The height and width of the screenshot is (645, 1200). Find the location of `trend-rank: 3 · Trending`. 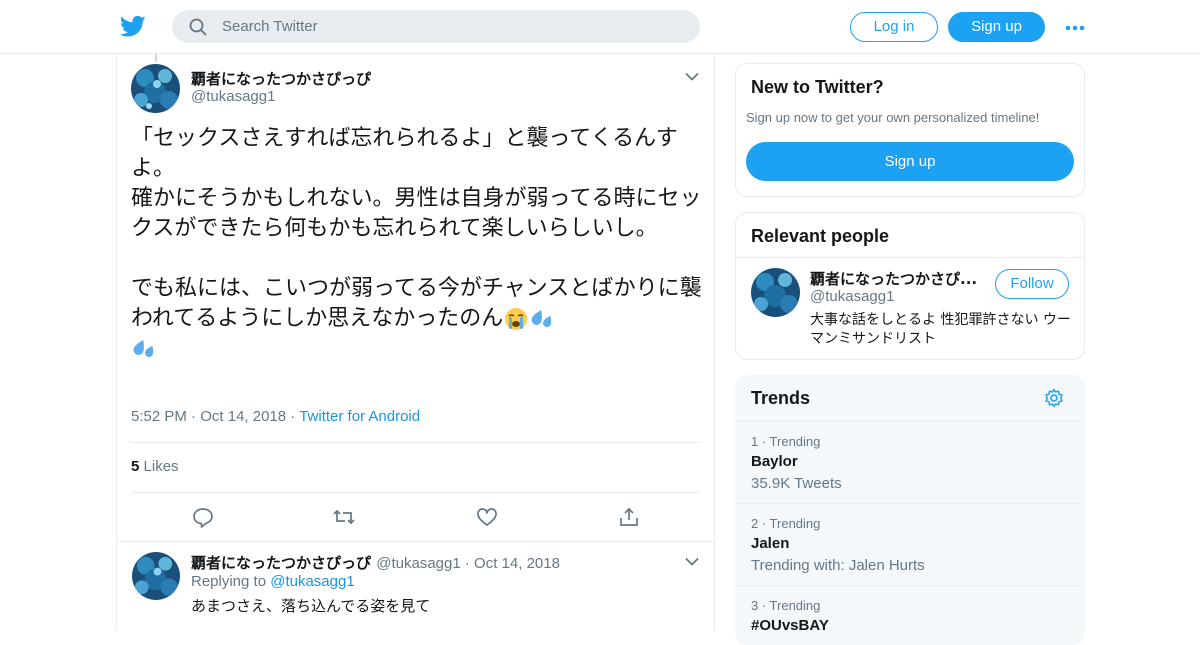

trend-rank: 3 · Trending is located at coordinates (786, 605).